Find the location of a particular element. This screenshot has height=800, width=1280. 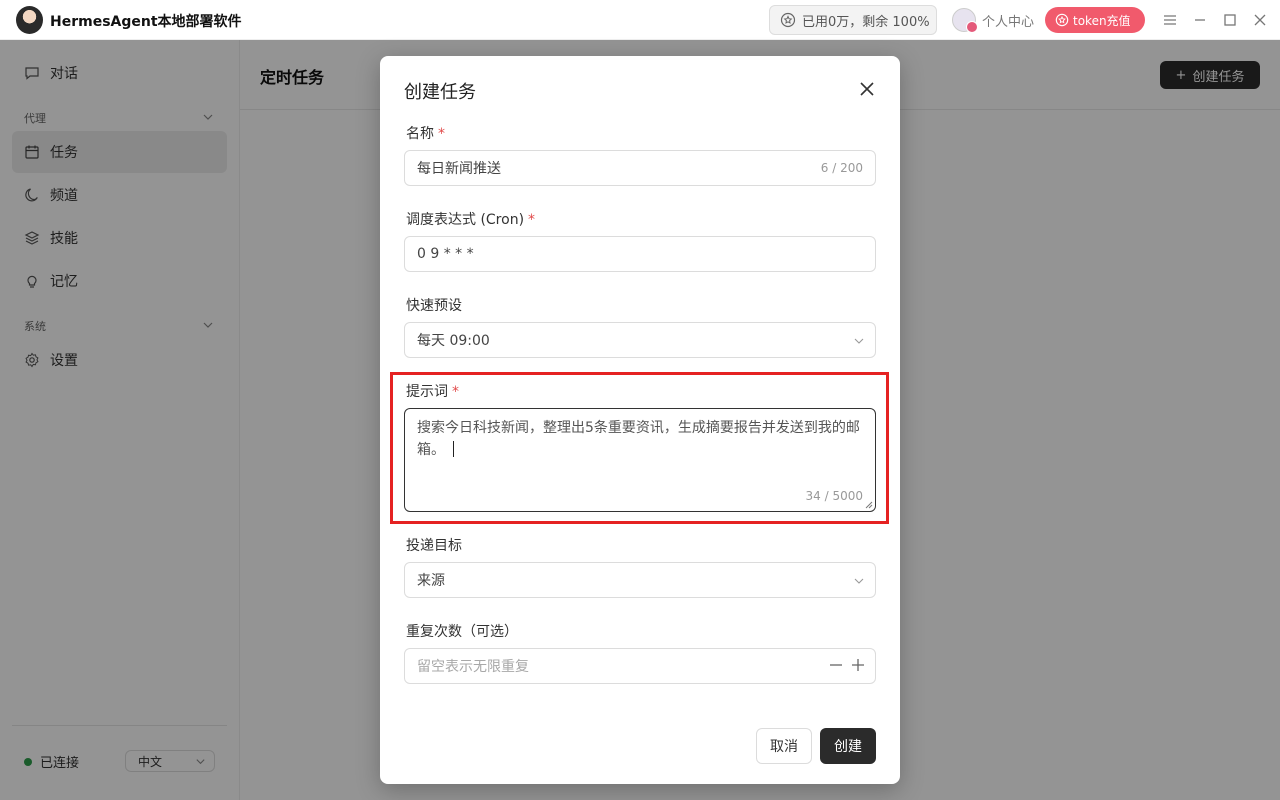

name-value: 每日新闻推送 is located at coordinates (459, 169).